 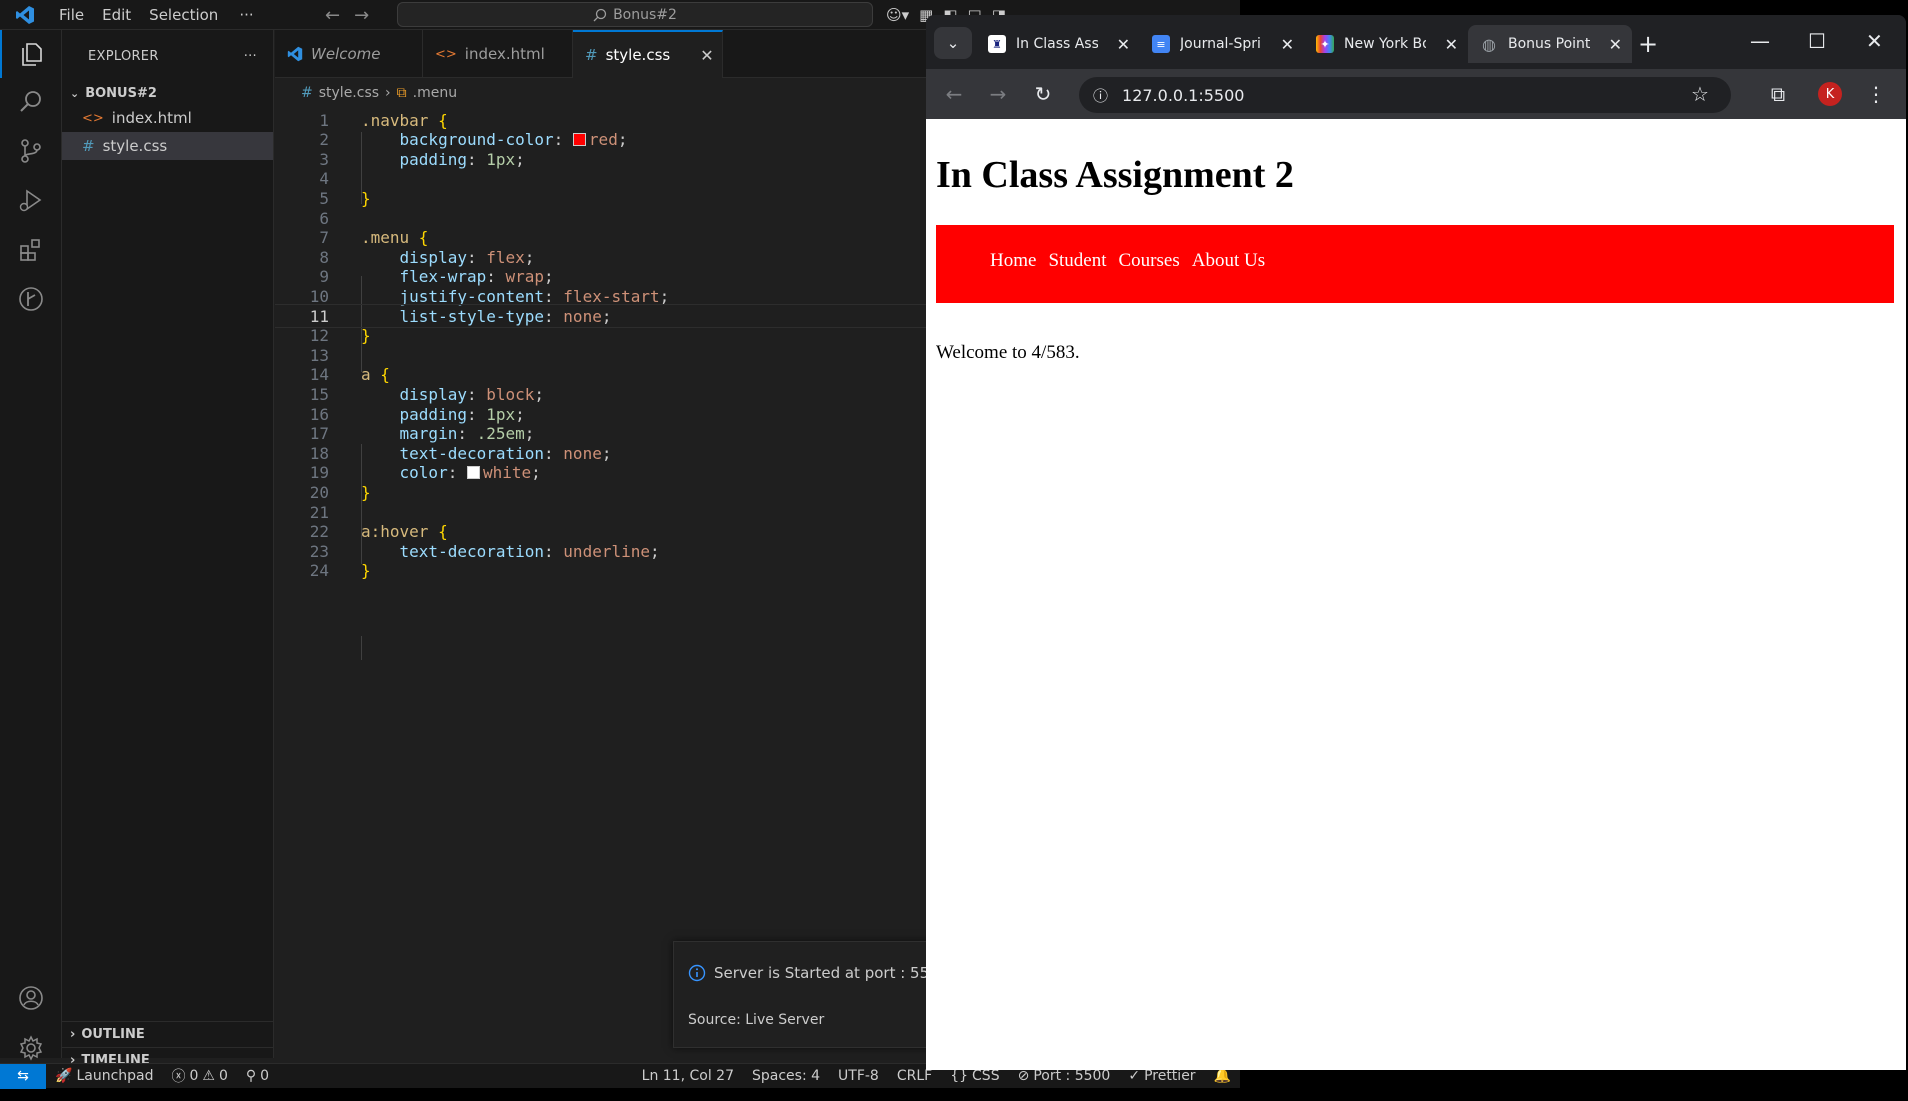 I want to click on extensions-icon: ⧉, so click(x=1778, y=94).